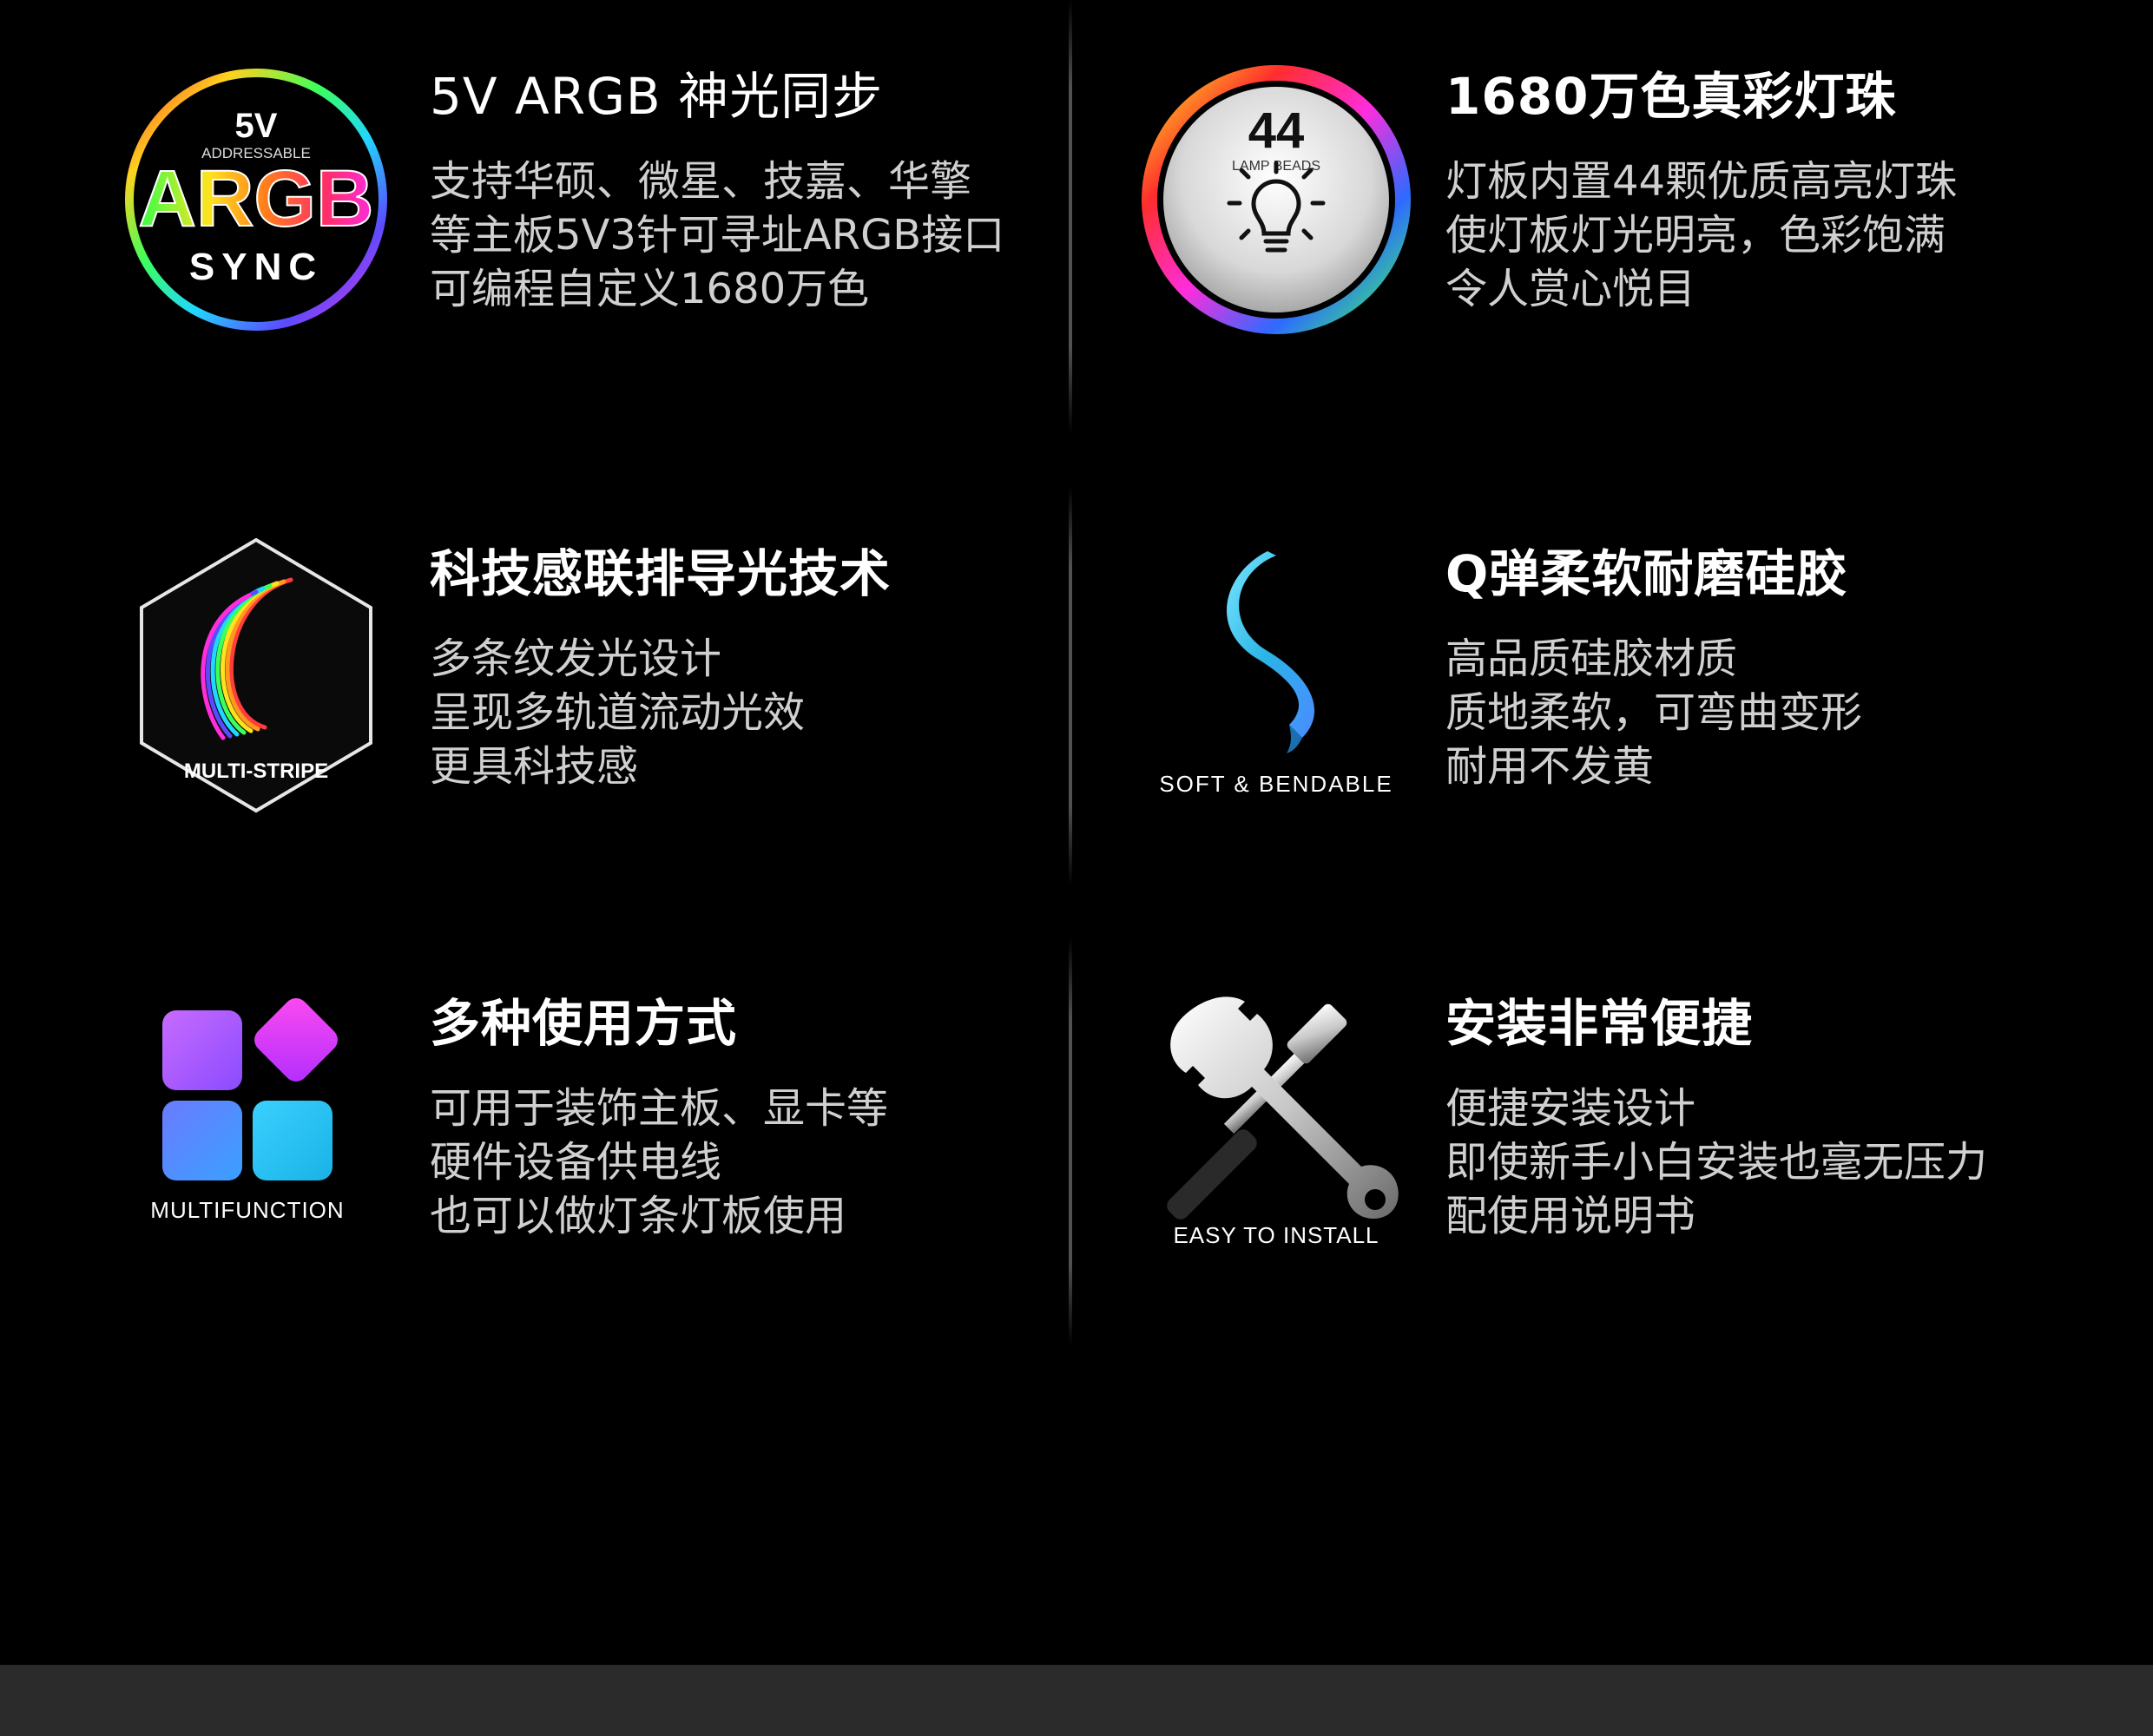  I want to click on feature-line: 支持华硕、微星、技嘉、华擎, so click(701, 181).